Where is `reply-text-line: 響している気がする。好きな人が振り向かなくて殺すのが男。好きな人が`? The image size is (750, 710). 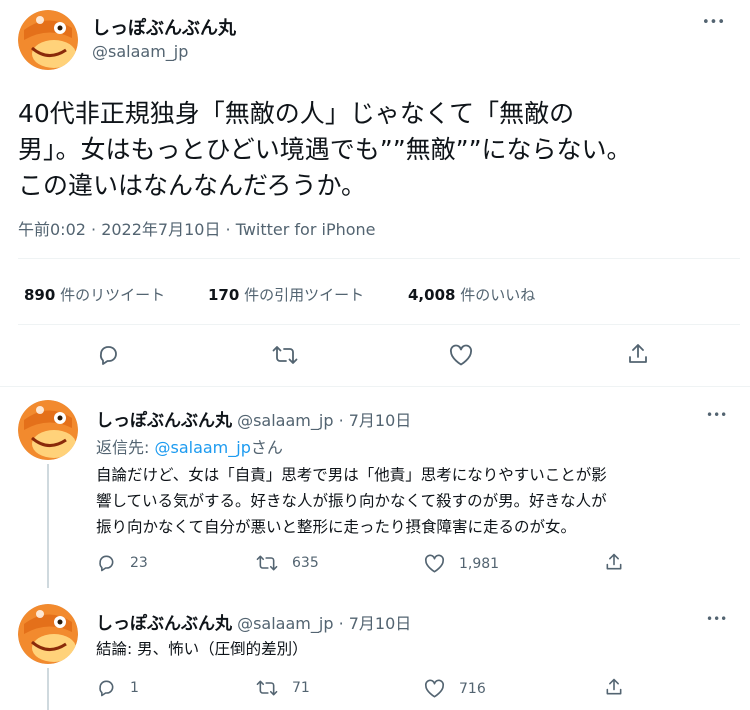 reply-text-line: 響している気がする。好きな人が振り向かなくて殺すのが男。好きな人が is located at coordinates (351, 501).